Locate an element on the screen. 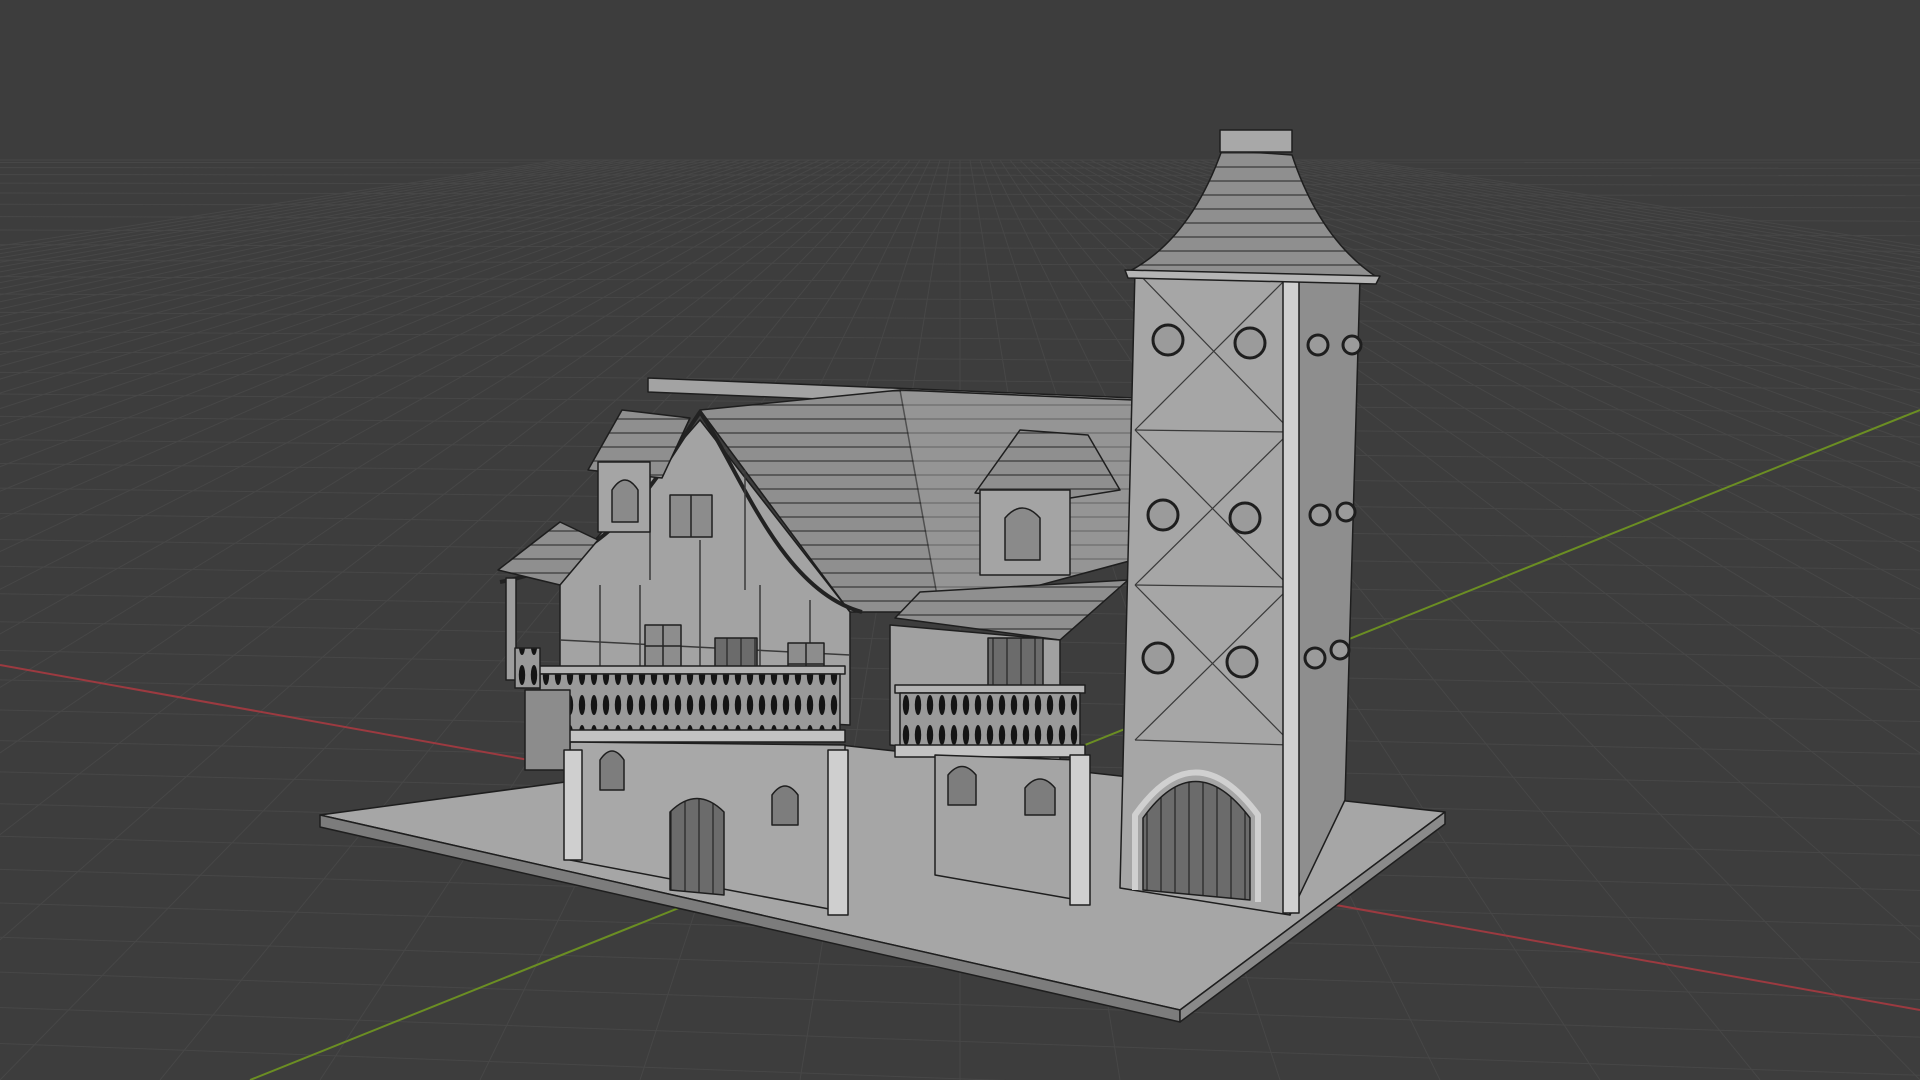 The width and height of the screenshot is (1920, 1080). corner-stones-left is located at coordinates (838, 832).